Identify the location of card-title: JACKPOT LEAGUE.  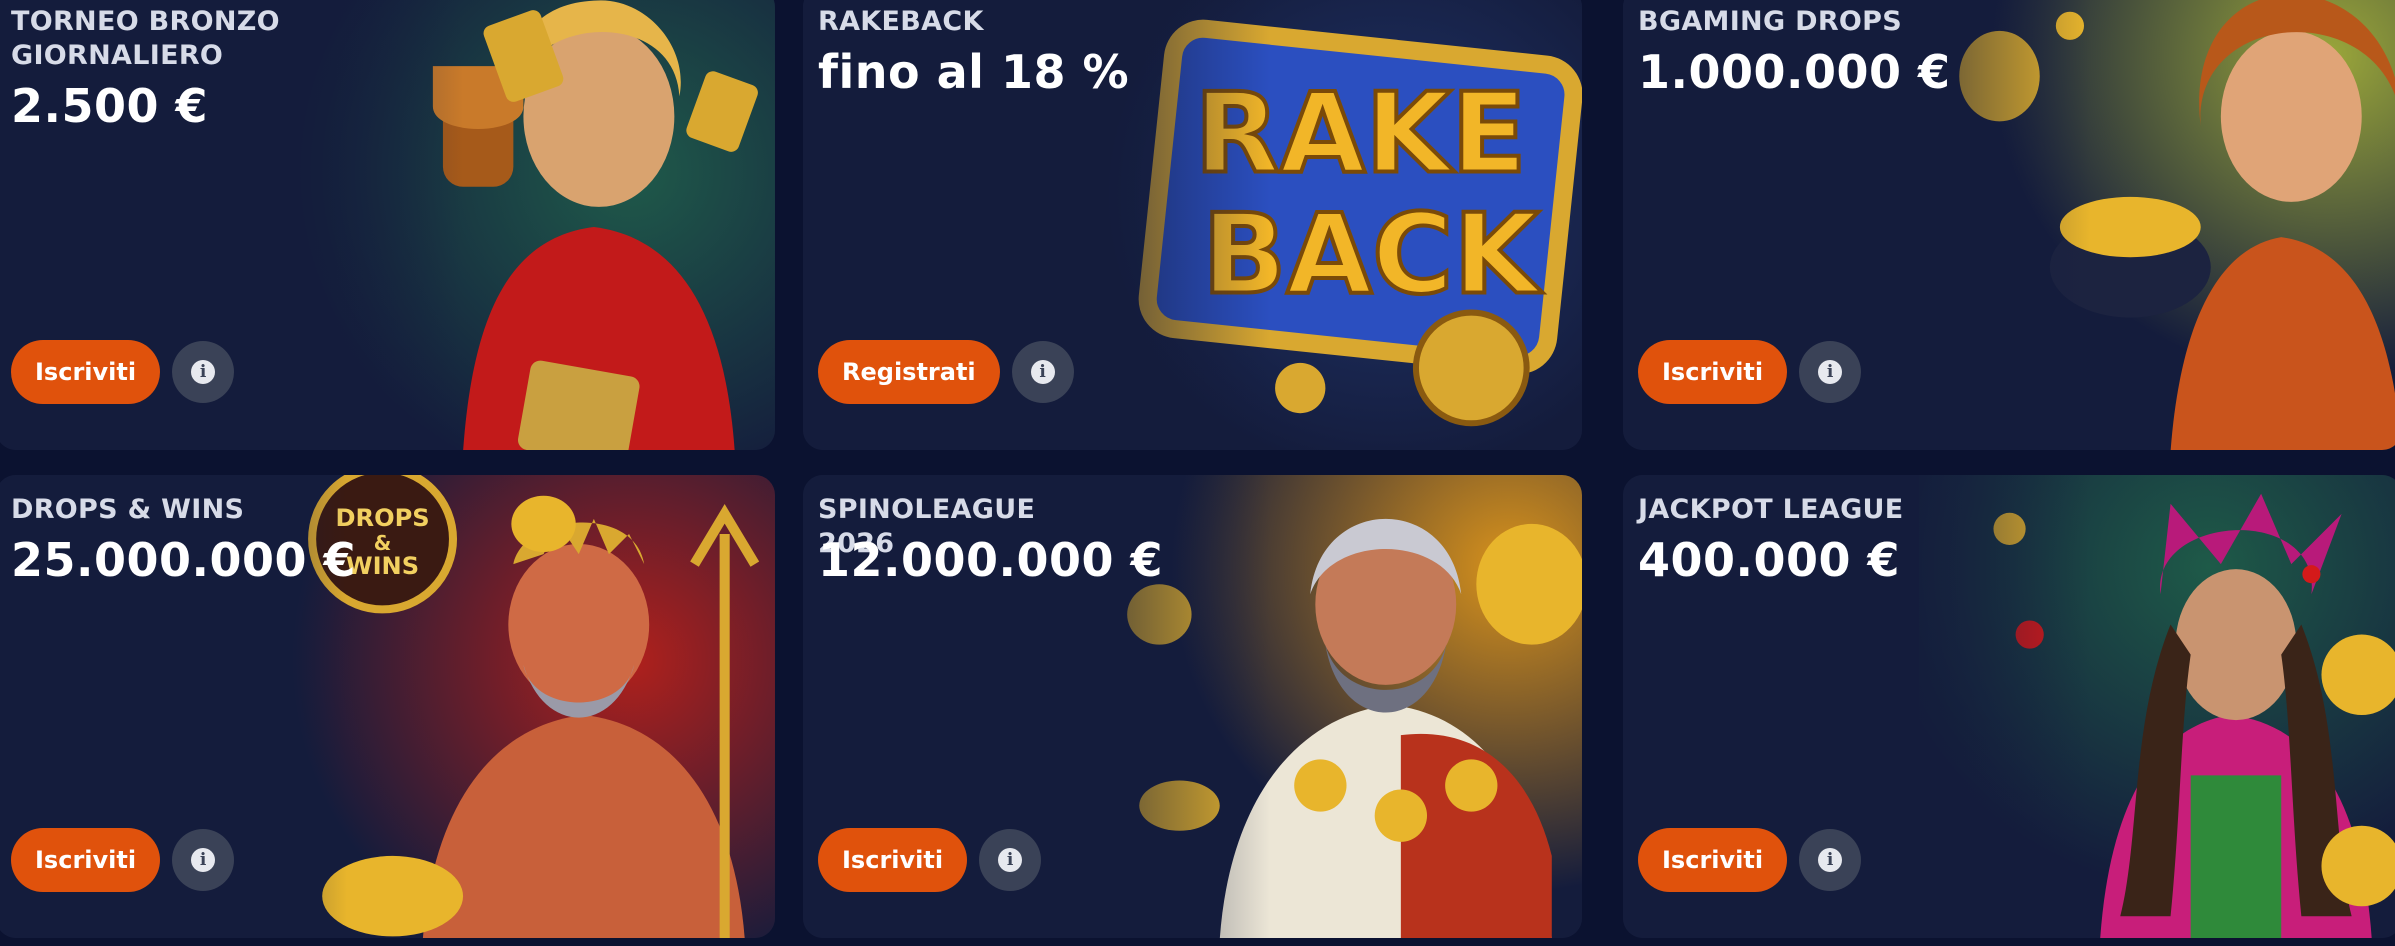
(1771, 509).